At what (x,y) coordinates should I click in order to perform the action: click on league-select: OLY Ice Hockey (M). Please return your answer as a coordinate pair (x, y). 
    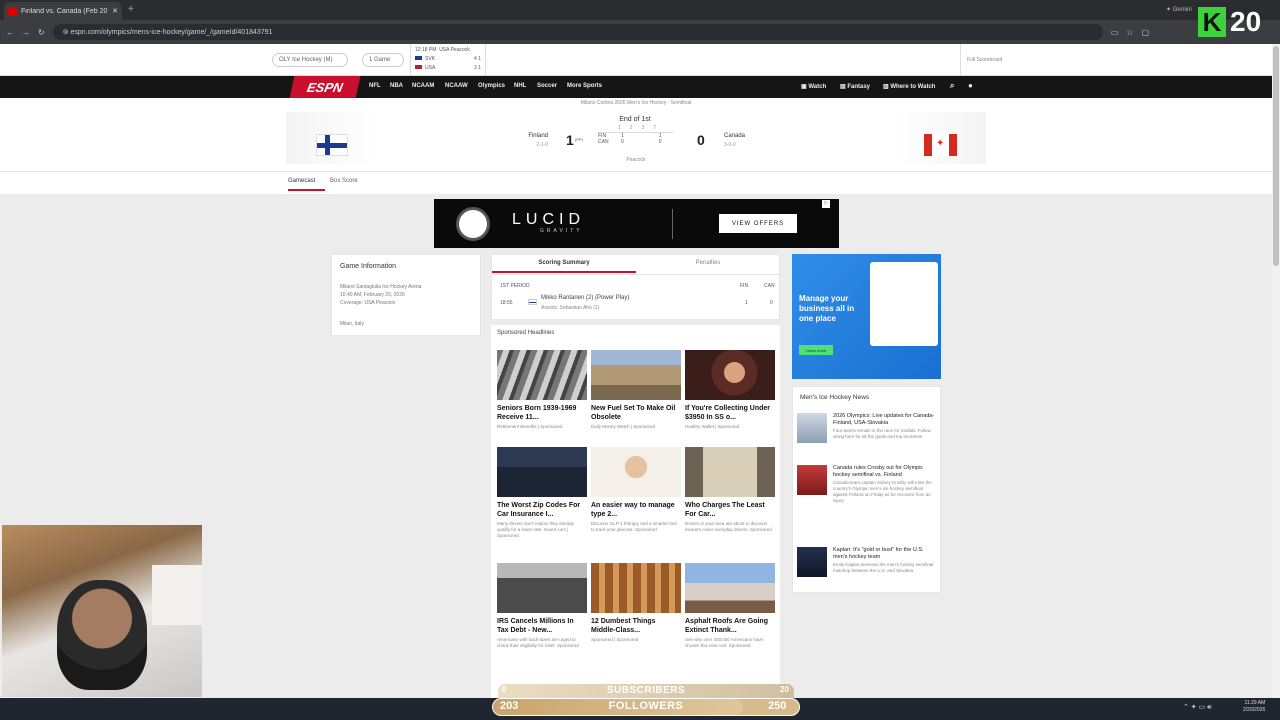
    Looking at the image, I should click on (310, 60).